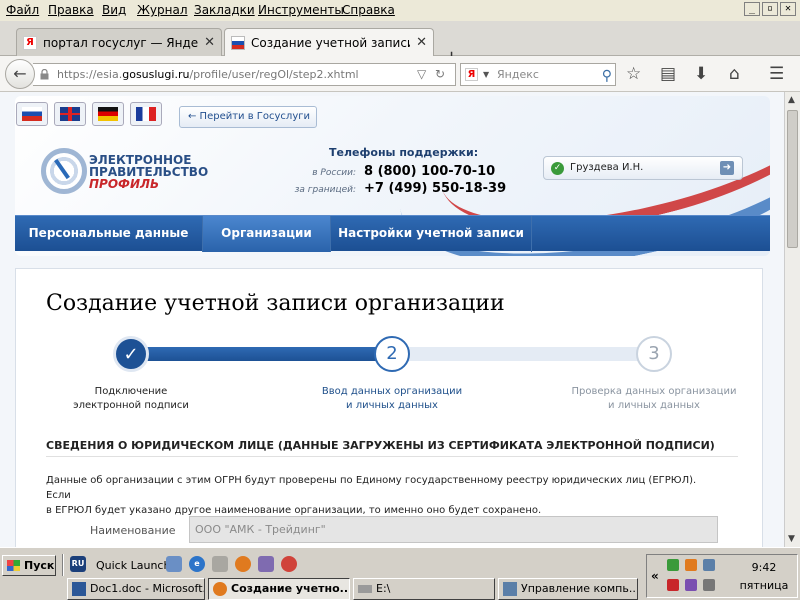 Image resolution: width=800 pixels, height=600 pixels. I want to click on windows-logo-icon, so click(13, 565).